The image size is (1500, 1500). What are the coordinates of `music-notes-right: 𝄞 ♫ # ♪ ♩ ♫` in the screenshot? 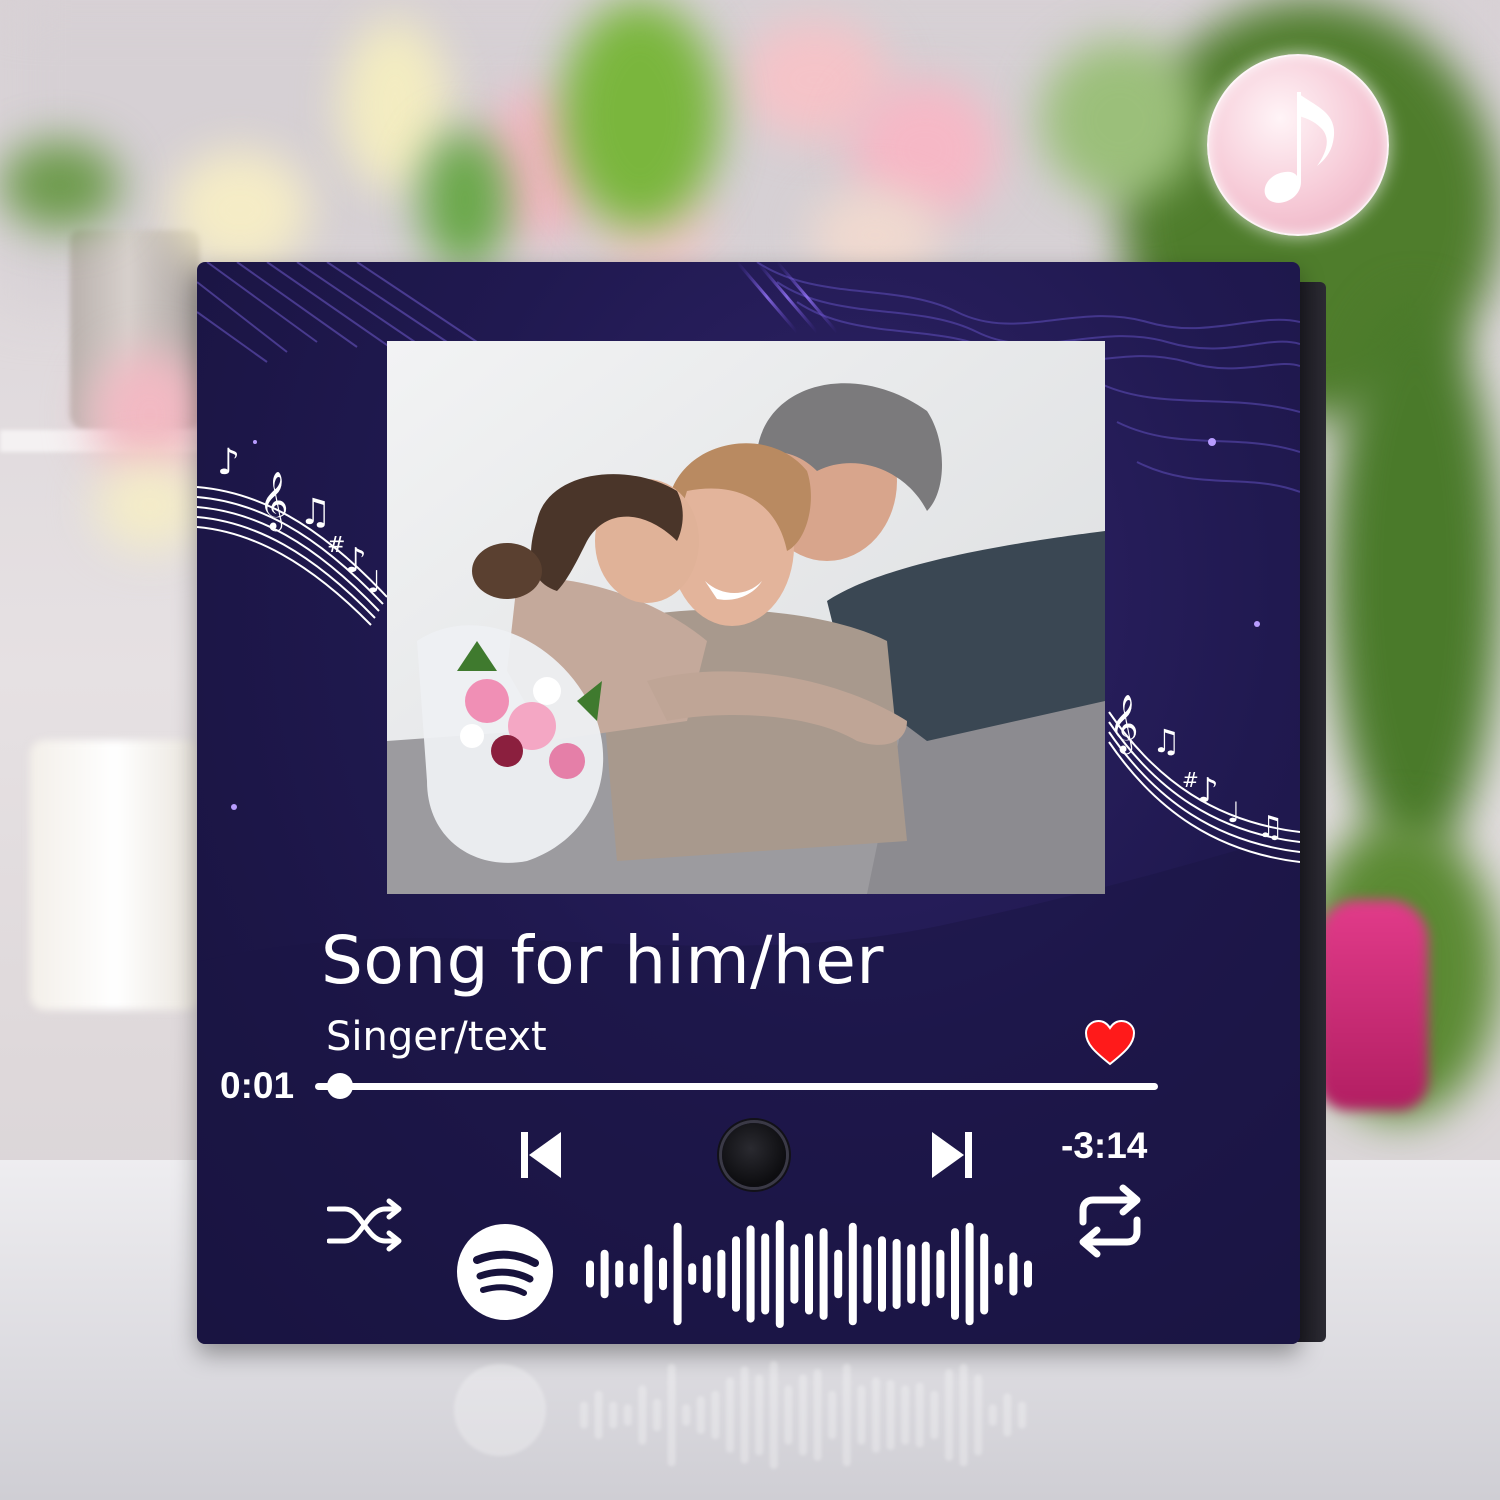 It's located at (1196, 769).